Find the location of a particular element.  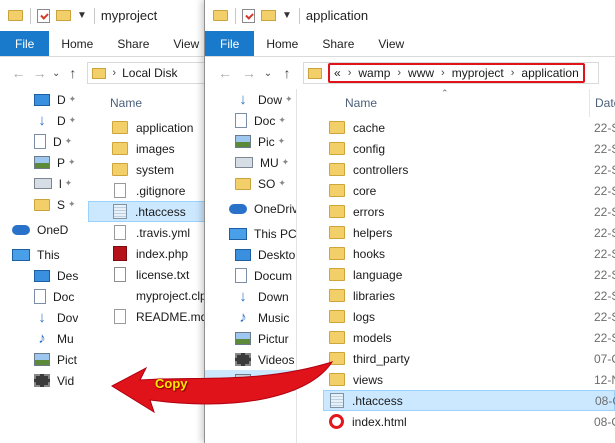

nav-item: Docum is located at coordinates (250, 275).